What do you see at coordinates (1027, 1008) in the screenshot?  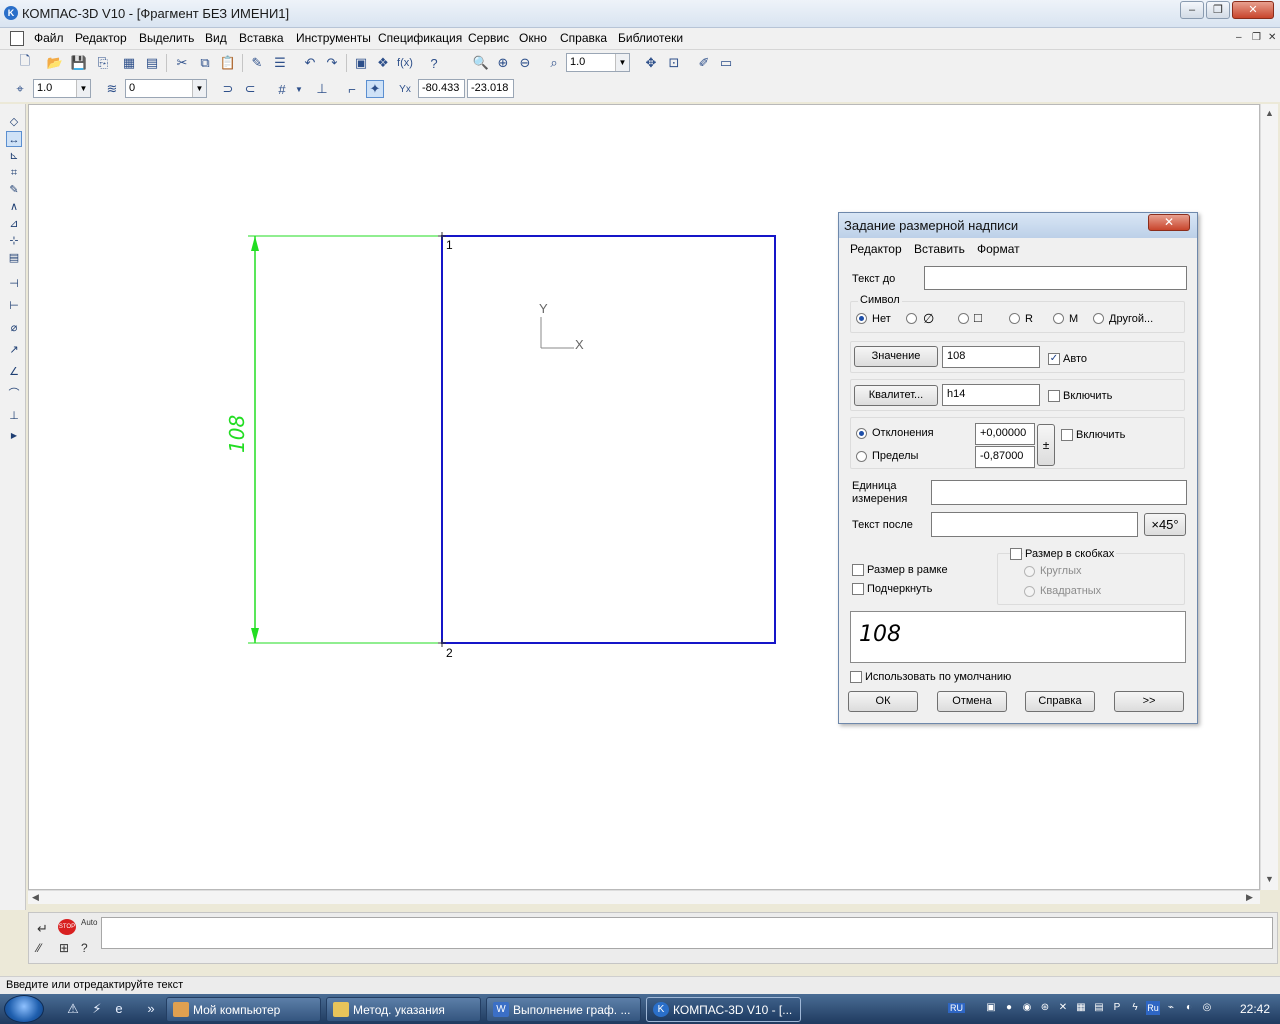 I see `tray-monitor-icon: ◉` at bounding box center [1027, 1008].